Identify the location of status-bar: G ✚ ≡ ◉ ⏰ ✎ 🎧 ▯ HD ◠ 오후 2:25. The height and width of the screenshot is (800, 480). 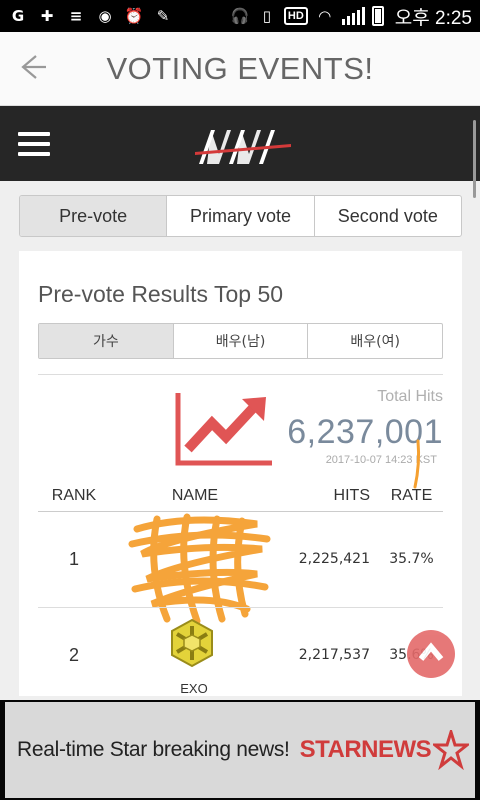
(240, 16).